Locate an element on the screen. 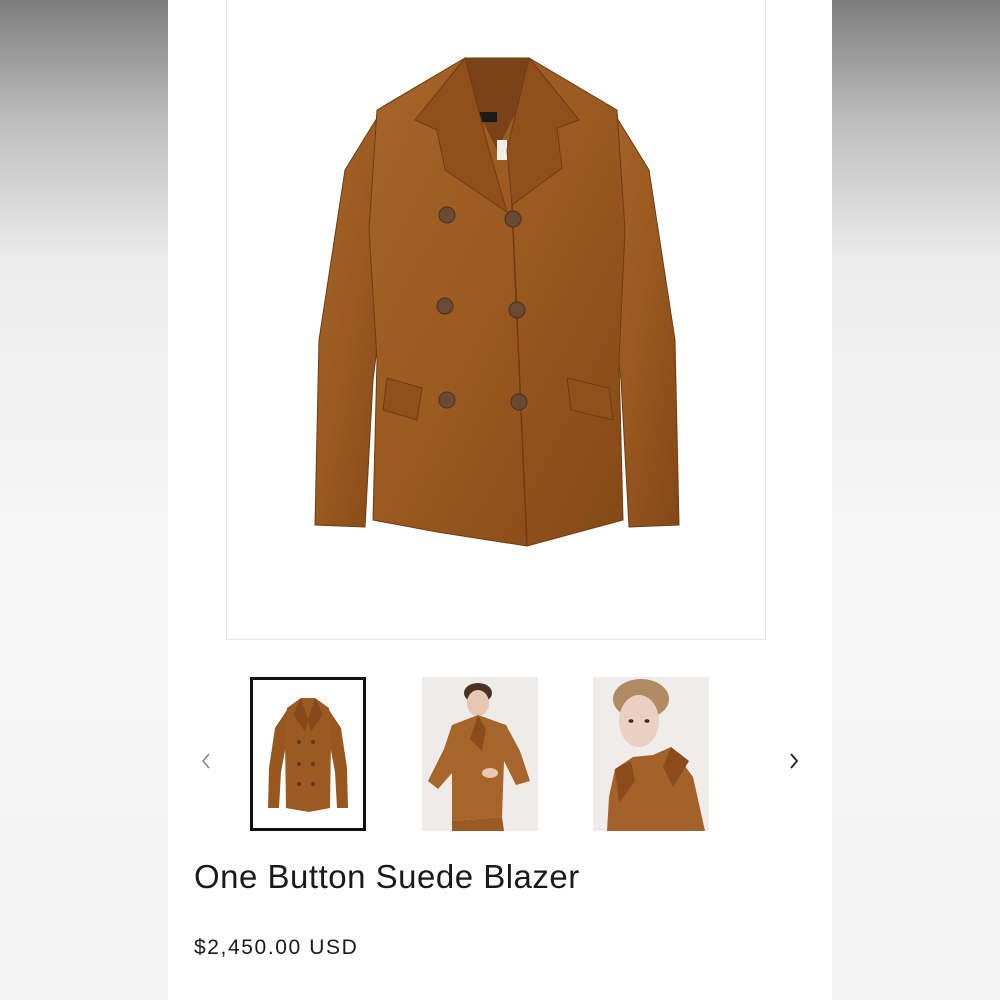 The image size is (1000, 1000). gallery-prev-button is located at coordinates (206, 761).